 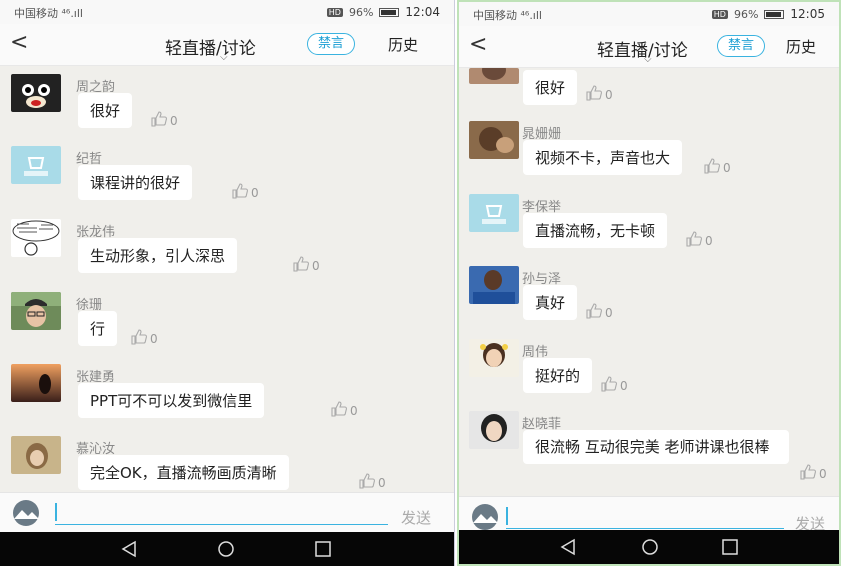 I want to click on input-bar: 发送, so click(x=227, y=512).